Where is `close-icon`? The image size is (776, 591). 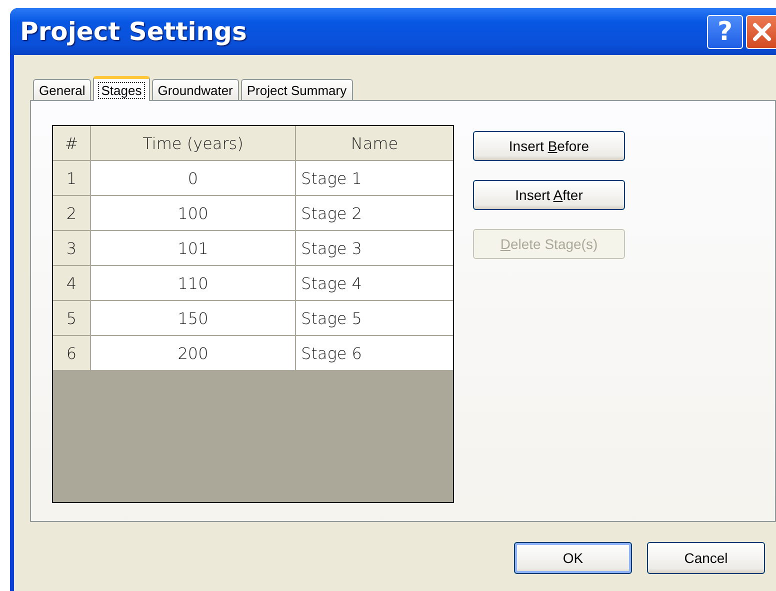
close-icon is located at coordinates (761, 31).